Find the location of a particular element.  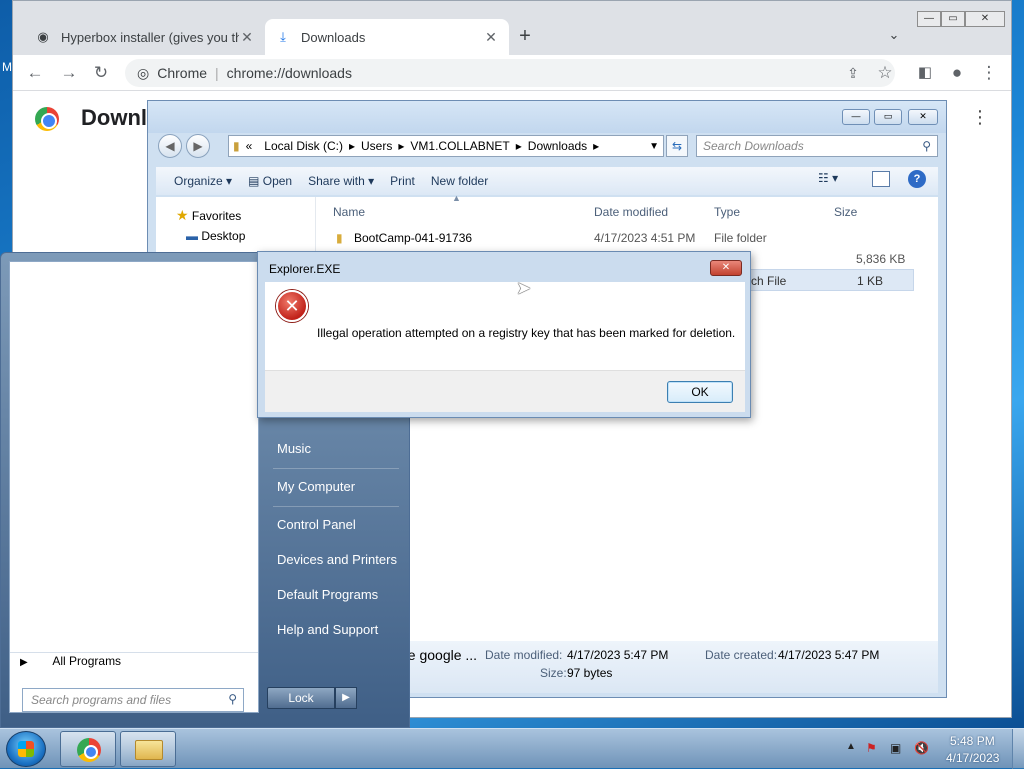

breadcrumb-overflow: « is located at coordinates (249, 146).